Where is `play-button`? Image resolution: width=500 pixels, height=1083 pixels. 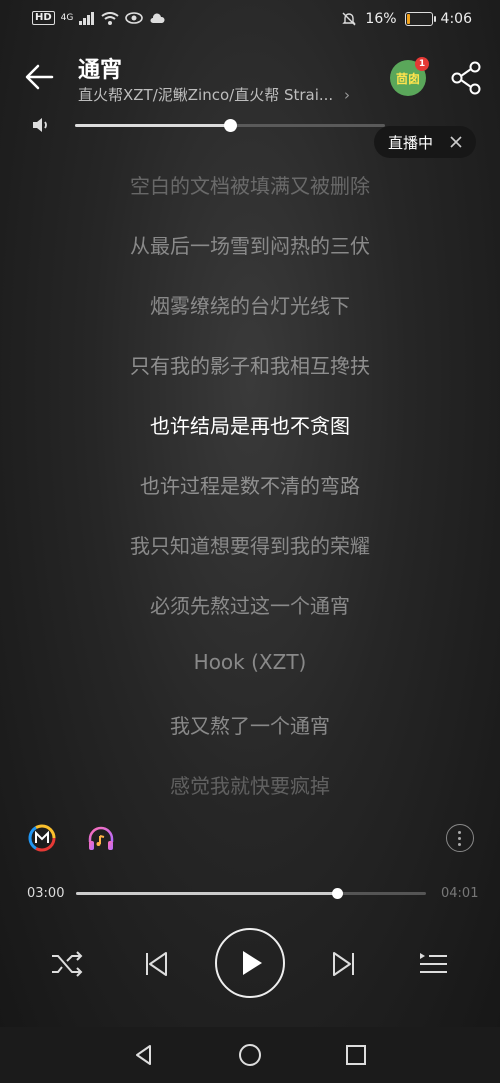 play-button is located at coordinates (250, 963).